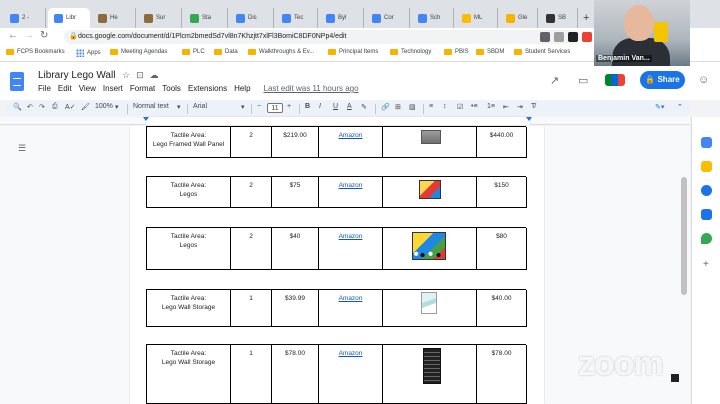 This screenshot has width=720, height=404. What do you see at coordinates (502, 192) in the screenshot?
I see `total-cell: $150` at bounding box center [502, 192].